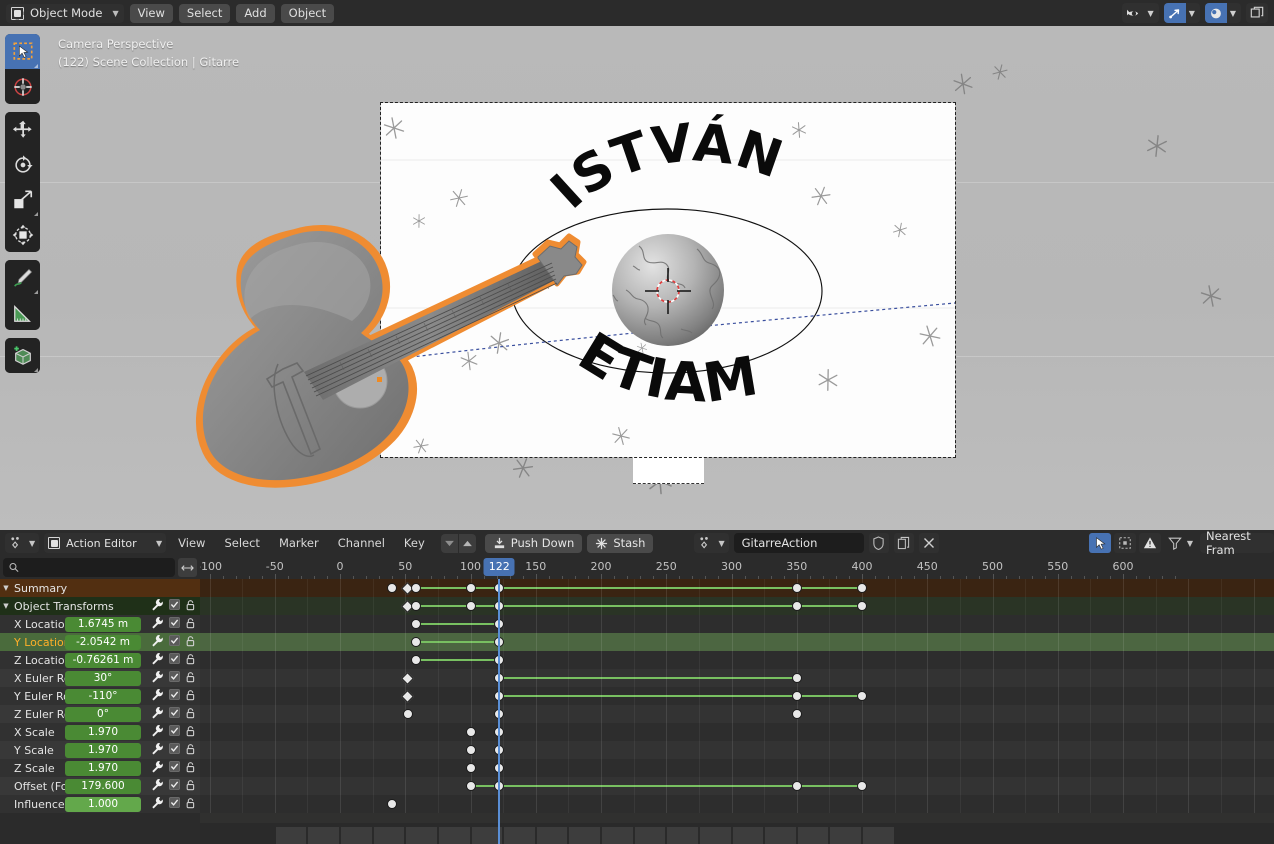 The width and height of the screenshot is (1274, 844). Describe the element at coordinates (22, 199) in the screenshot. I see `scale-tool` at that location.